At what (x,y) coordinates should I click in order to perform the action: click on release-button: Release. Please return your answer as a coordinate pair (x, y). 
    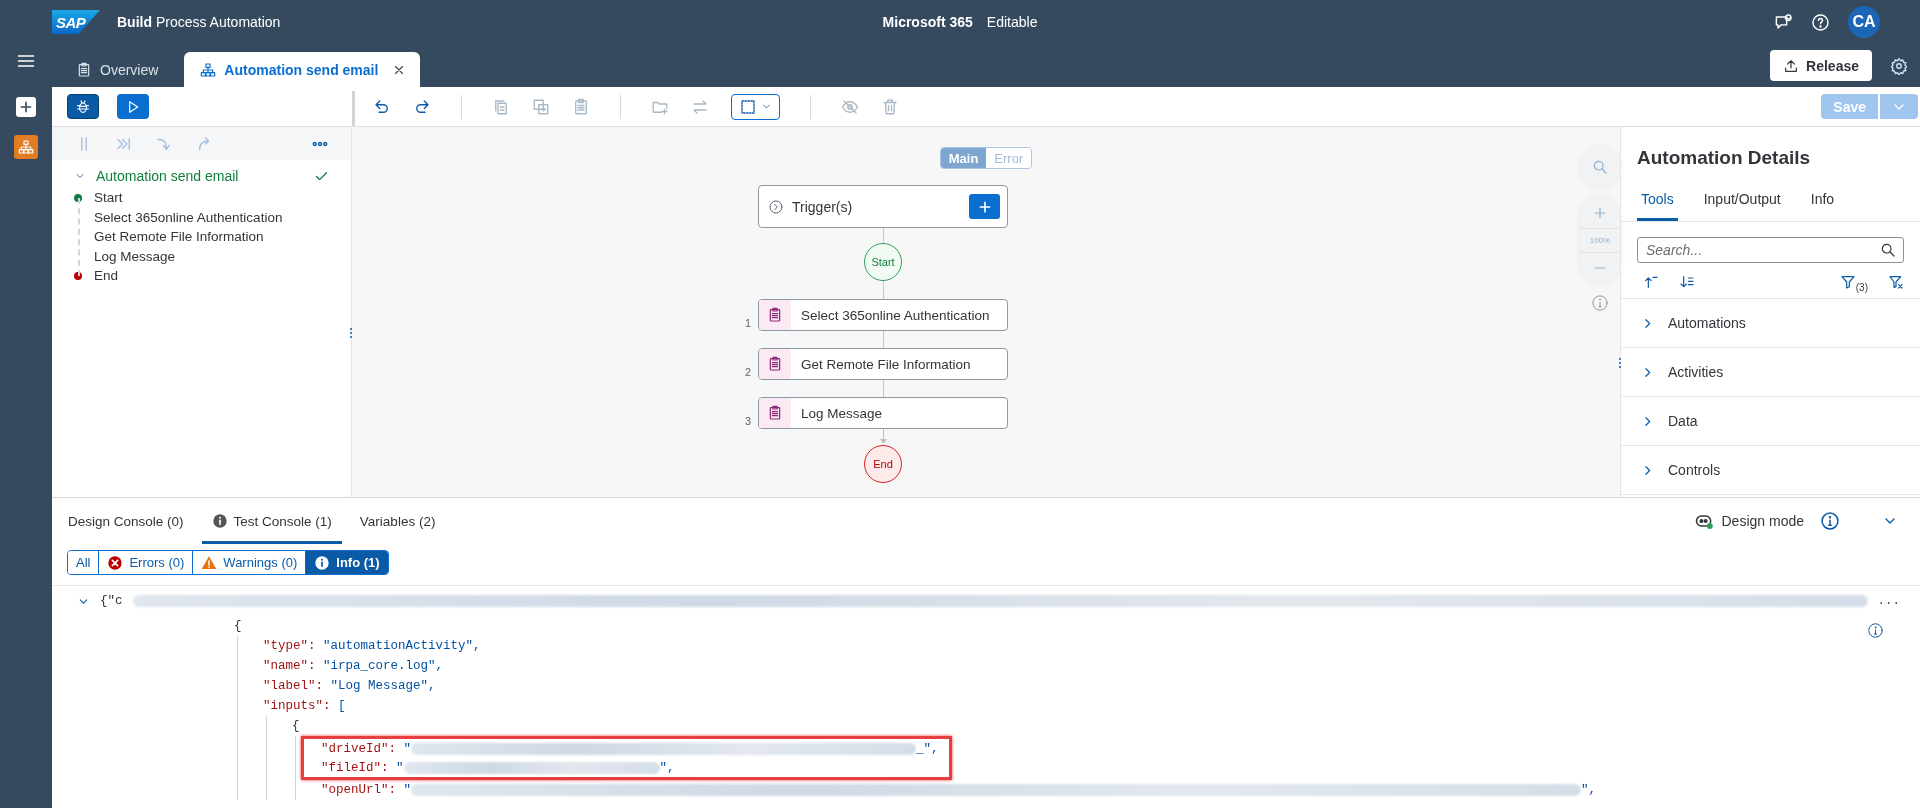
    Looking at the image, I should click on (1821, 65).